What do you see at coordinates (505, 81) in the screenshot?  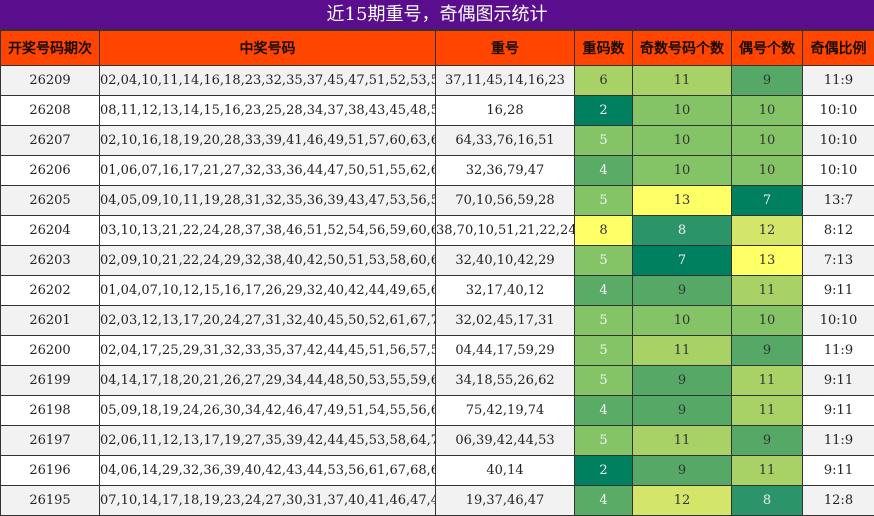 I see `cell-repeat: 37,11,45,14,16,23` at bounding box center [505, 81].